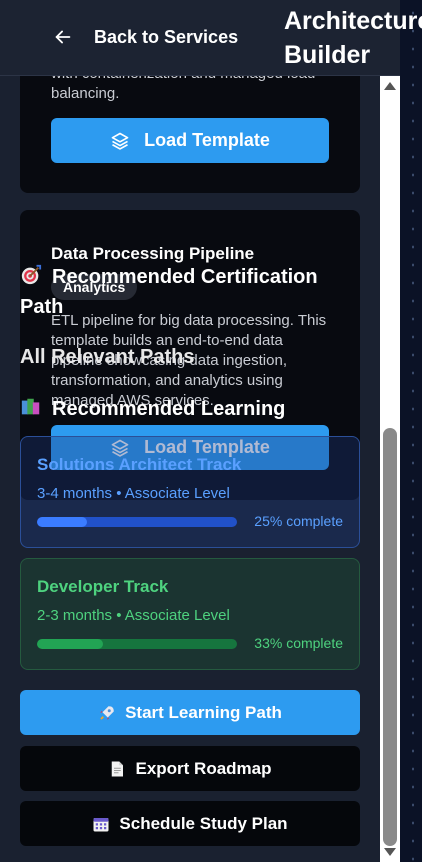 This screenshot has width=422, height=862. What do you see at coordinates (30, 406) in the screenshot?
I see `books-icon` at bounding box center [30, 406].